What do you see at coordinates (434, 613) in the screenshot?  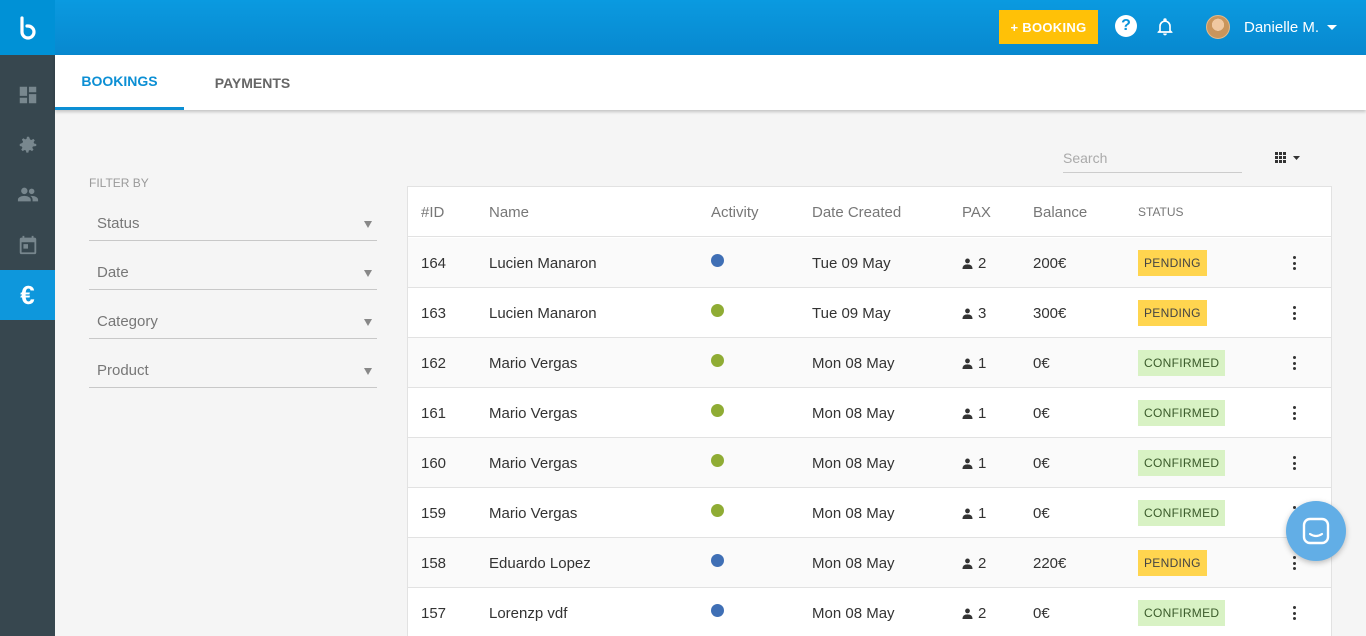 I see `booking-id: 157` at bounding box center [434, 613].